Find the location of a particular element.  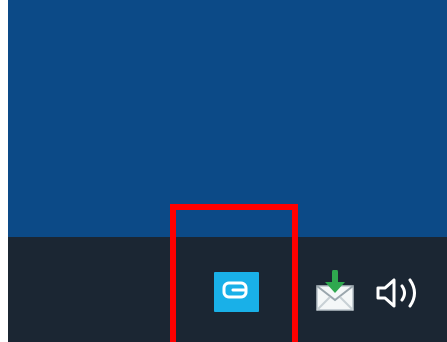

mail-download-icon is located at coordinates (335, 292).